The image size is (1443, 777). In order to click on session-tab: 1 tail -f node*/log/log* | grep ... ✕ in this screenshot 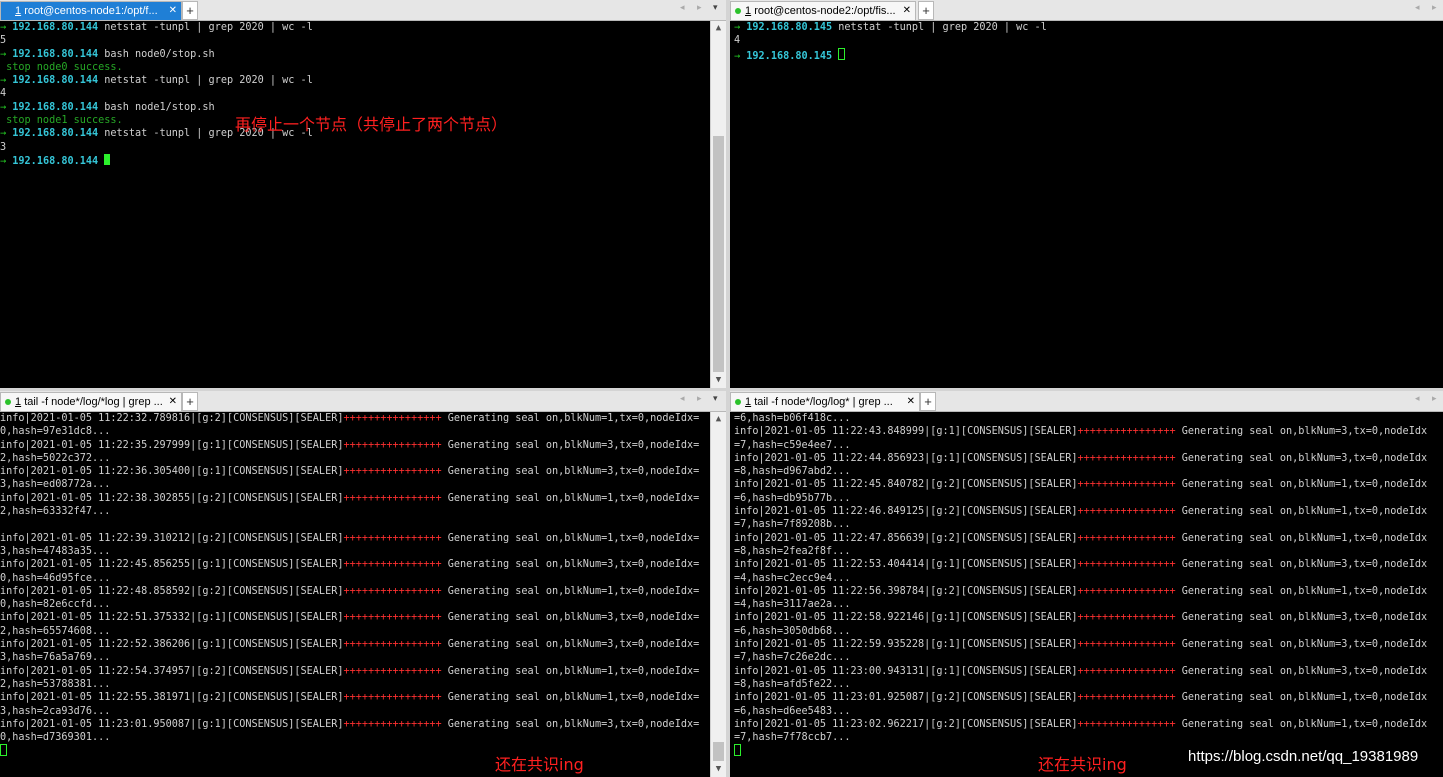, I will do `click(825, 401)`.